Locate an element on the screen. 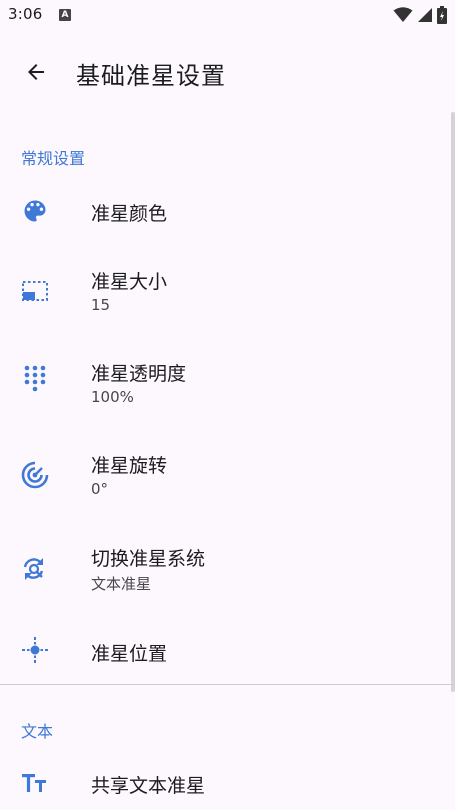 The height and width of the screenshot is (810, 455). switch-refresh-icon is located at coordinates (35, 569).